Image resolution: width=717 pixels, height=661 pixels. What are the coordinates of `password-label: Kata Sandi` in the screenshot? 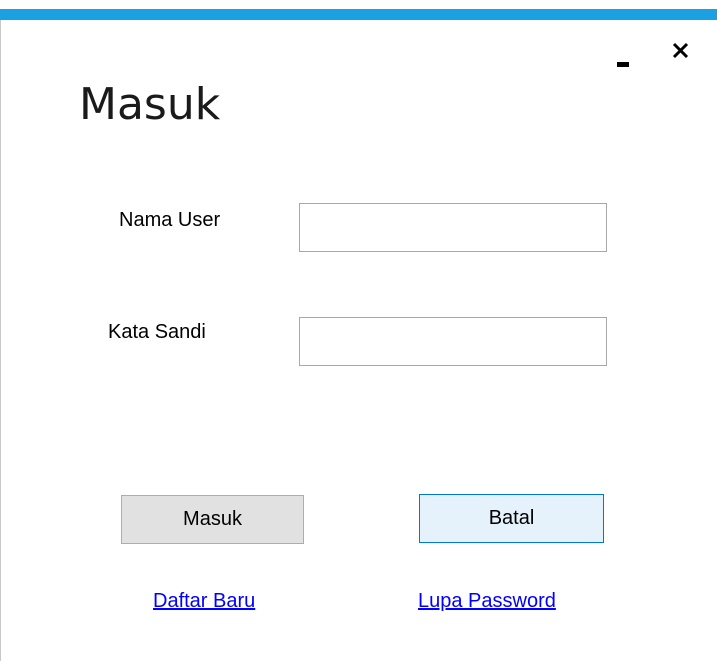 It's located at (157, 332).